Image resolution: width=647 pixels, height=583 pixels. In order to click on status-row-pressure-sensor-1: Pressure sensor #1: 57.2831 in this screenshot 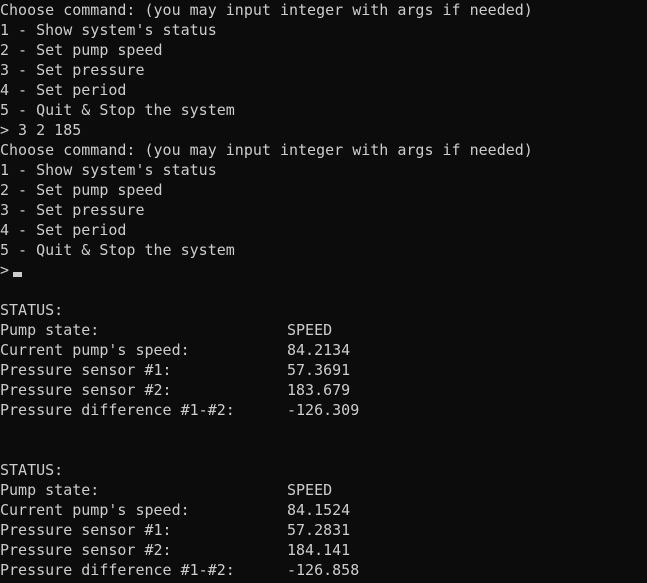, I will do `click(323, 530)`.